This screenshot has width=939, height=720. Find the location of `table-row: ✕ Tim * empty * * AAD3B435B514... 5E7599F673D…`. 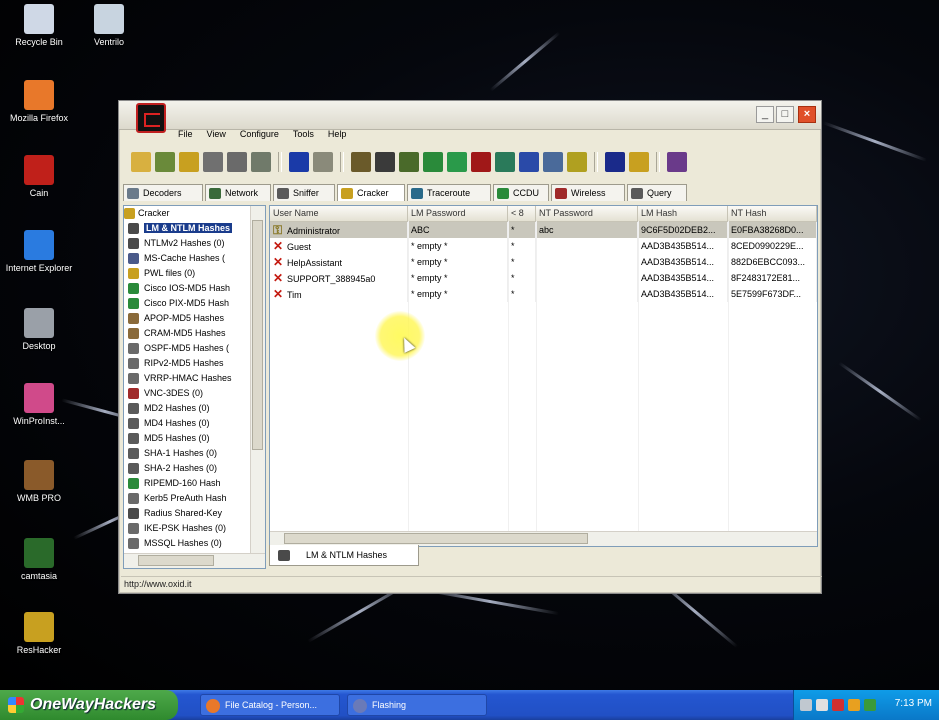

table-row: ✕ Tim * empty * * AAD3B435B514... 5E7599F673D… is located at coordinates (543, 294).